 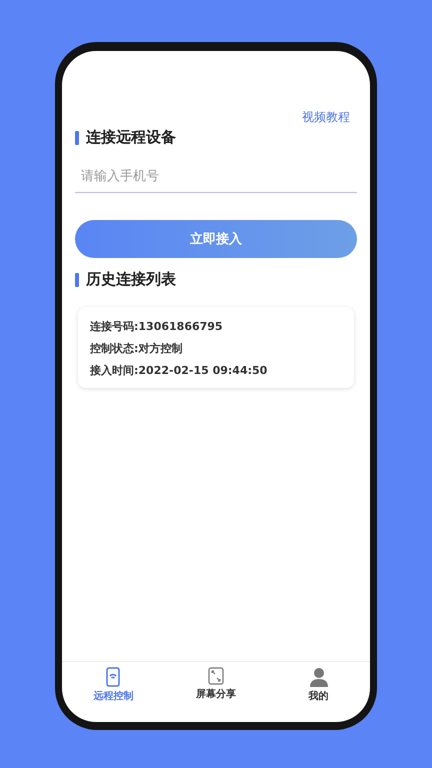 What do you see at coordinates (216, 347) in the screenshot?
I see `history-card: 连接号码:13061866795 控制状态:对方控制 接入时间:2022-02-15 09:44:50` at bounding box center [216, 347].